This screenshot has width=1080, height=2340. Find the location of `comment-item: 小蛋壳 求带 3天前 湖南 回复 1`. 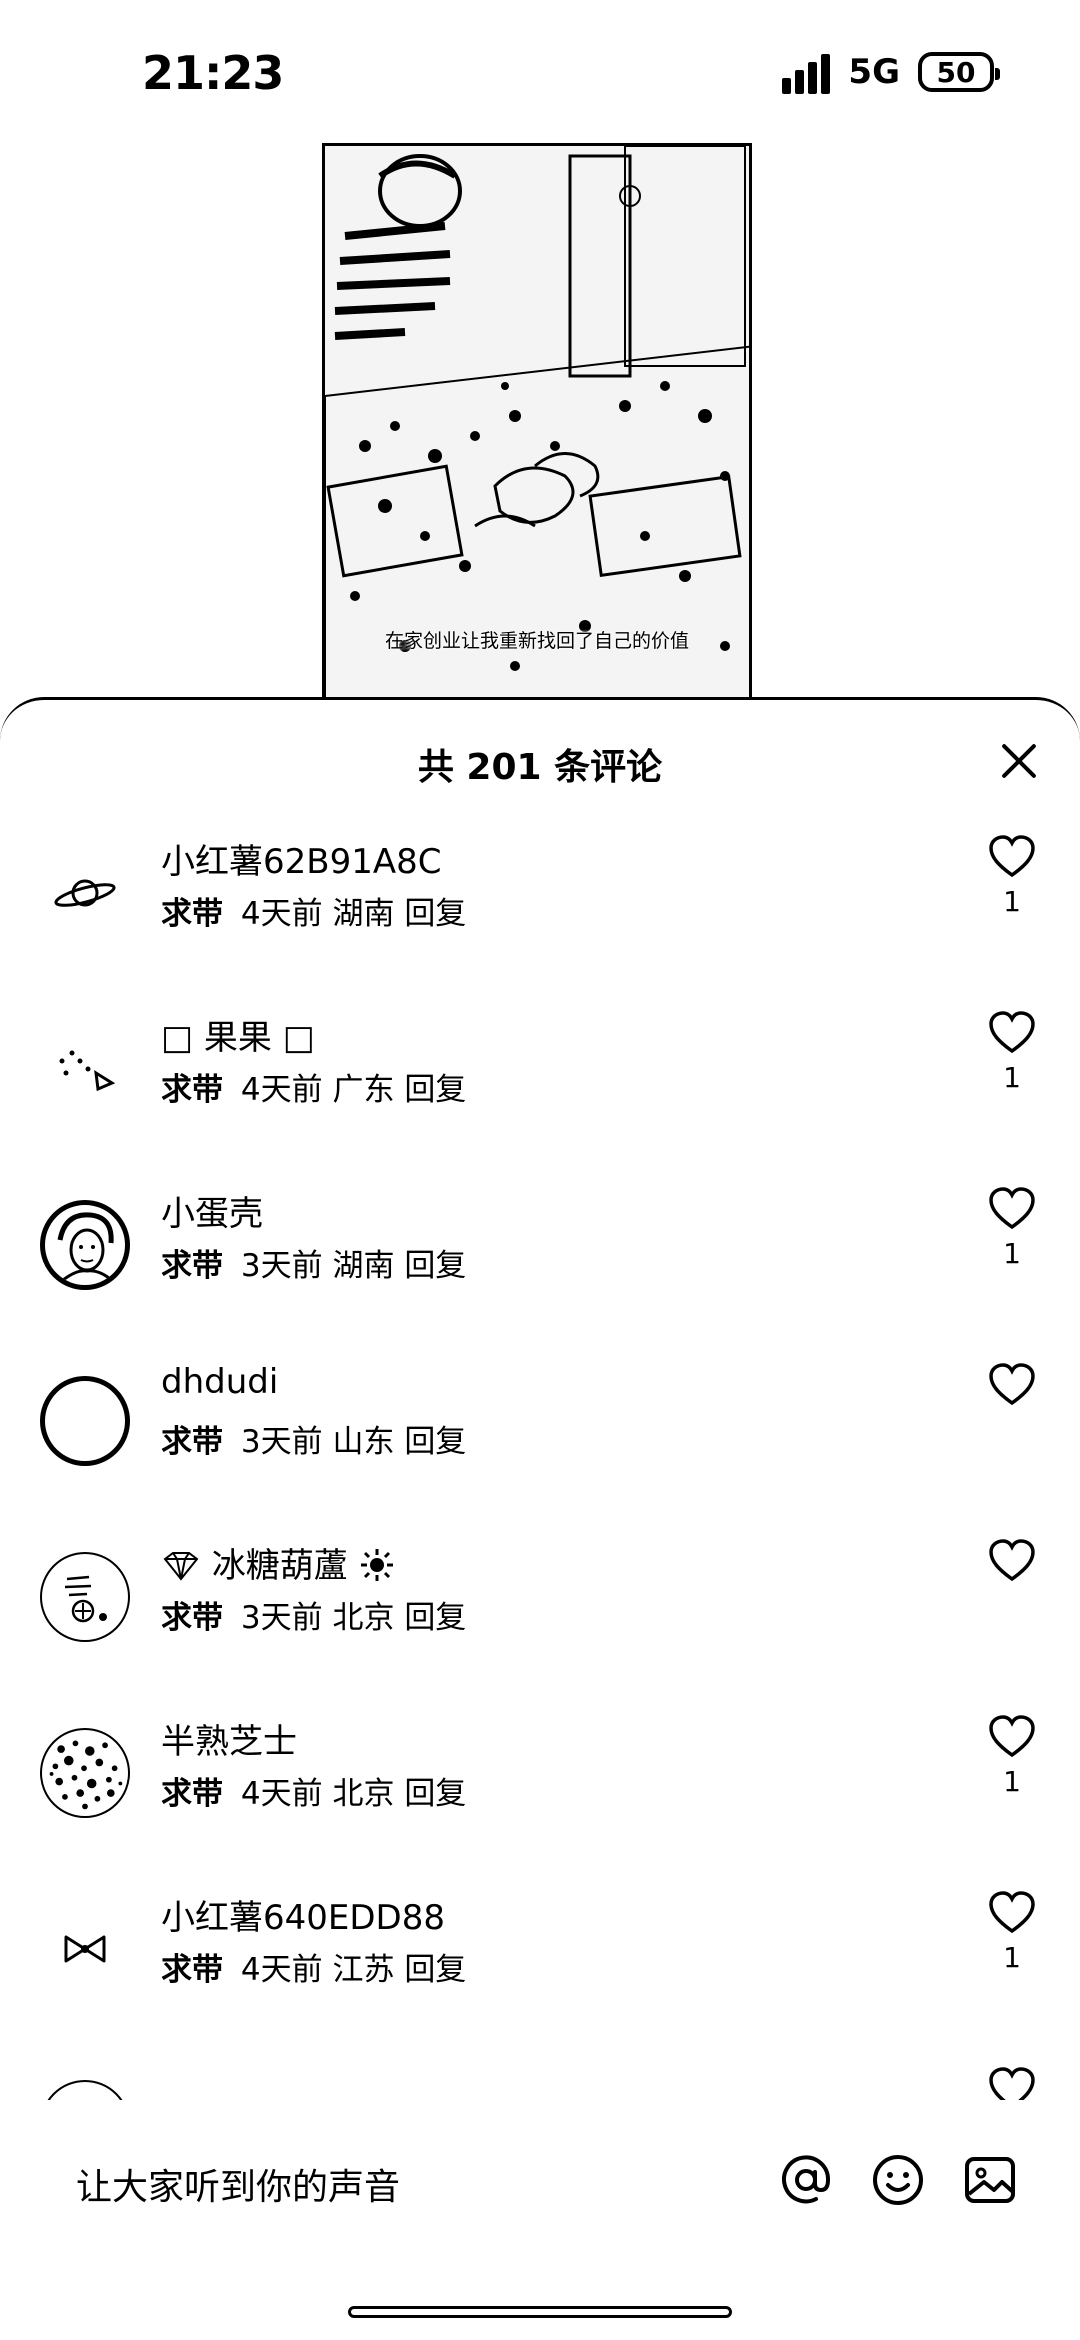

comment-item: 小蛋壳 求带 3天前 湖南 回复 1 is located at coordinates (540, 1250).